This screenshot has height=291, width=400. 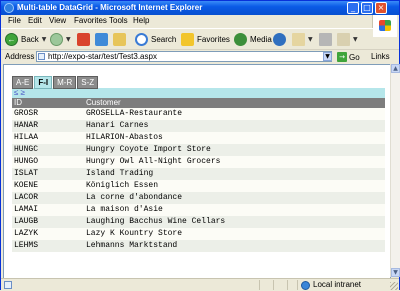 What do you see at coordinates (198, 234) in the screenshot?
I see `table-row: LAZYK Lazy K Kountry Store` at bounding box center [198, 234].